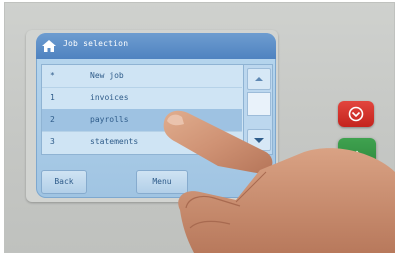 Image resolution: width=399 pixels, height=257 pixels. I want to click on row-label: invoices, so click(109, 97).